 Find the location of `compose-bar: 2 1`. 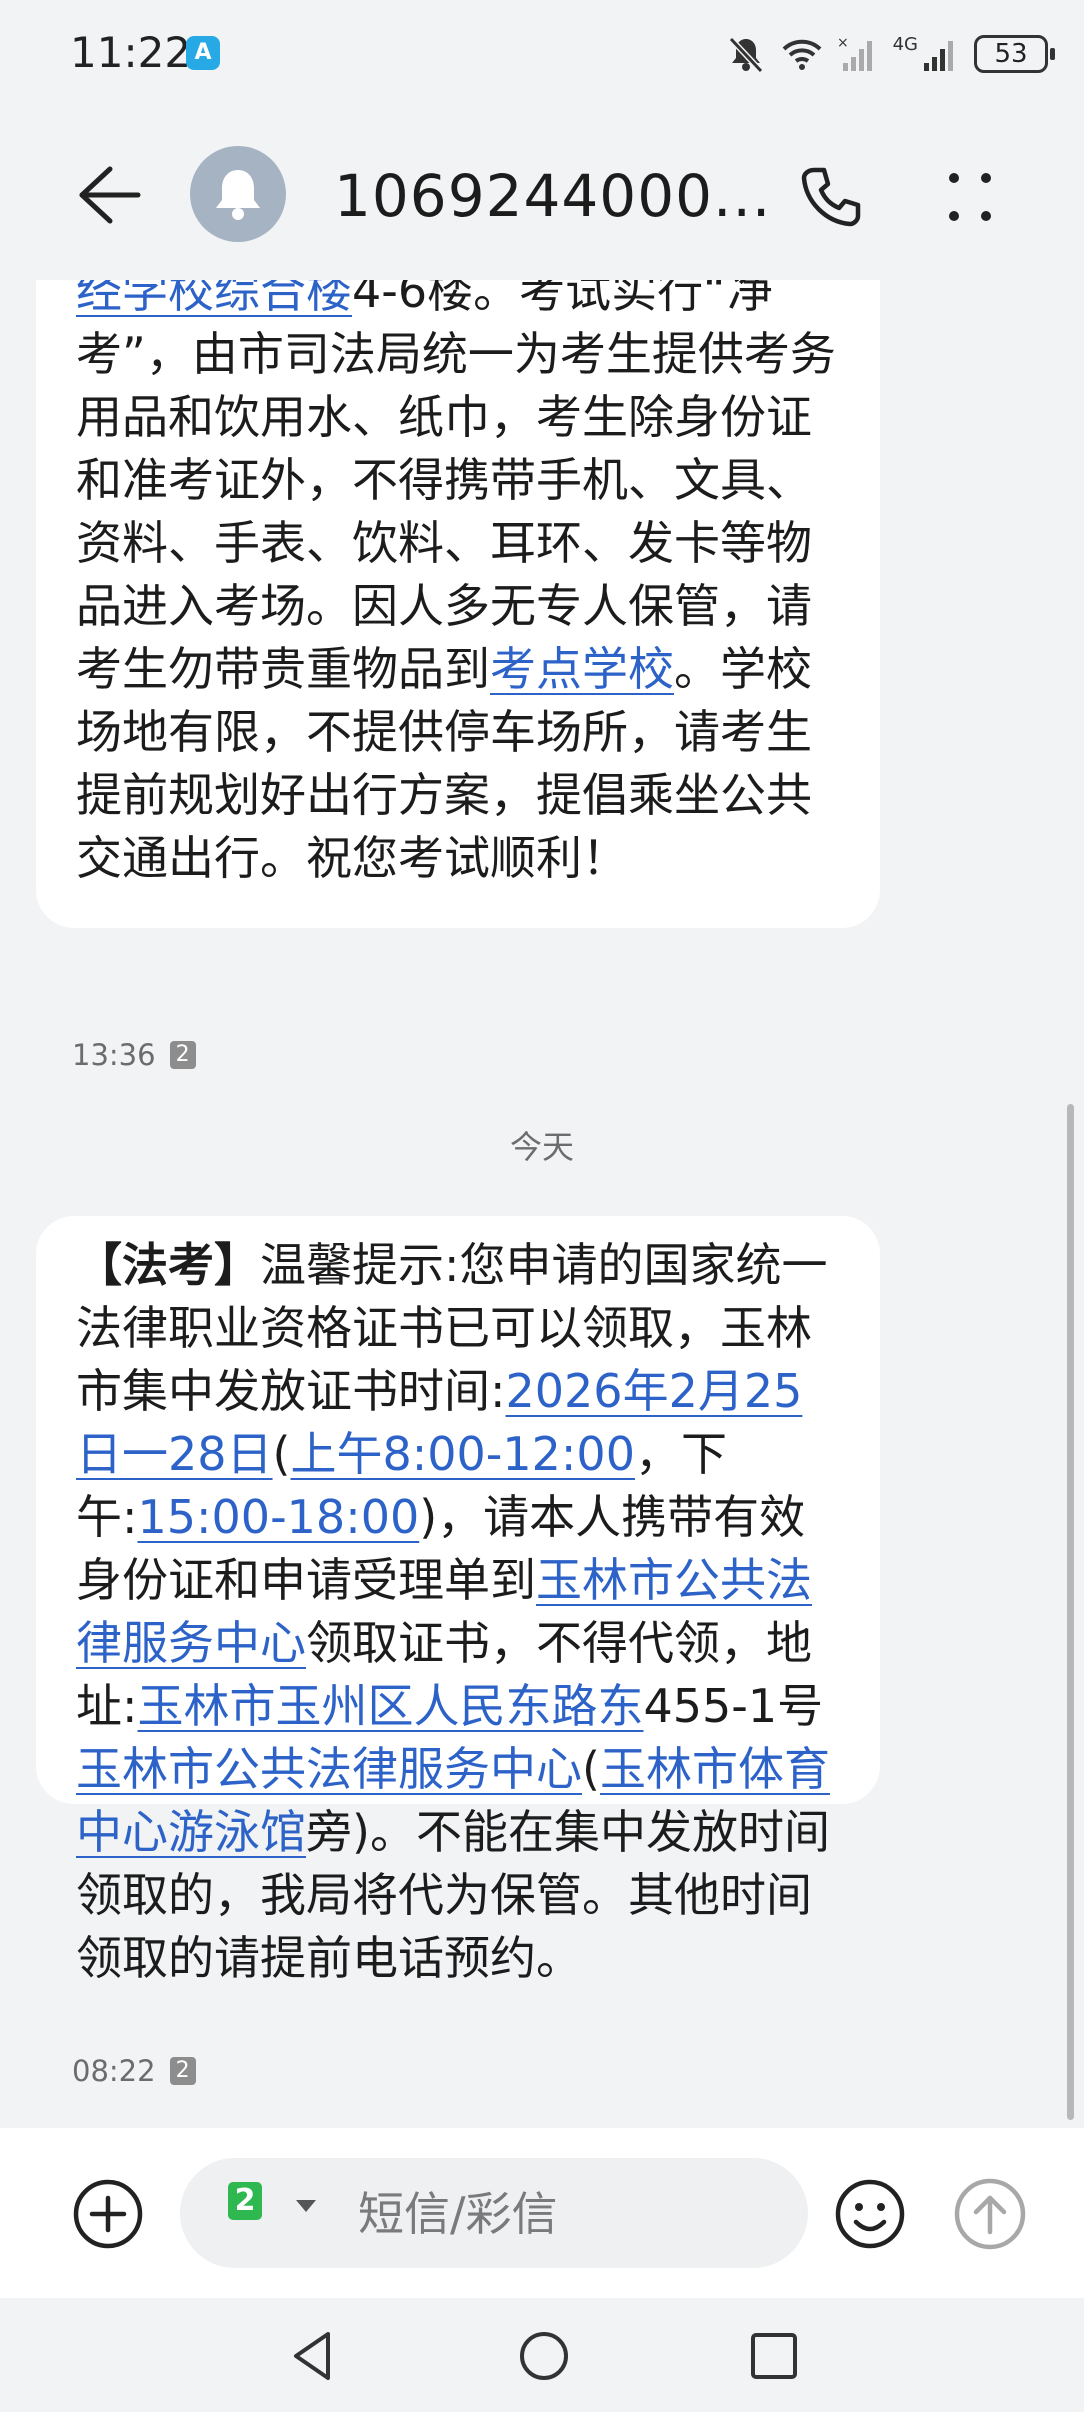

compose-bar: 2 1 is located at coordinates (542, 2213).